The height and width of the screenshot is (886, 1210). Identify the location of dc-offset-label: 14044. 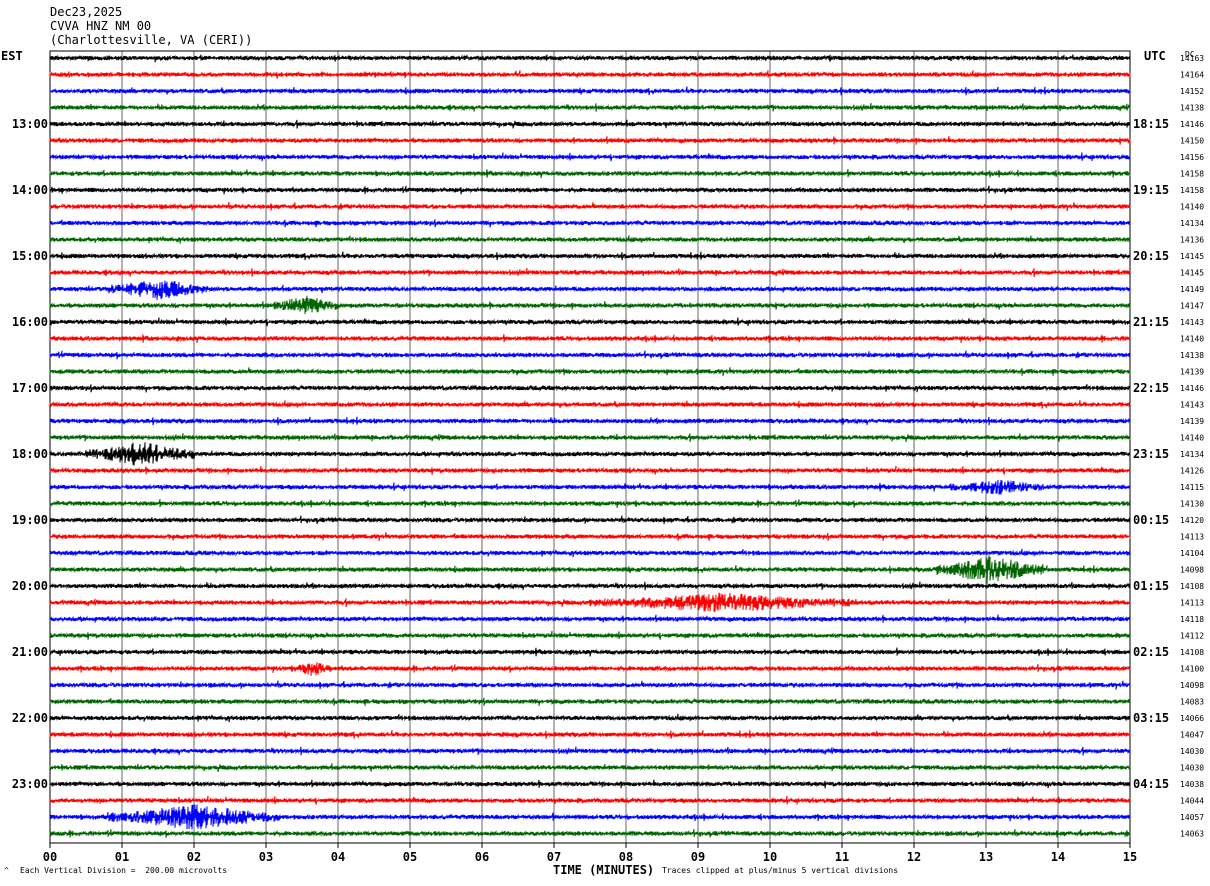
(1192, 801).